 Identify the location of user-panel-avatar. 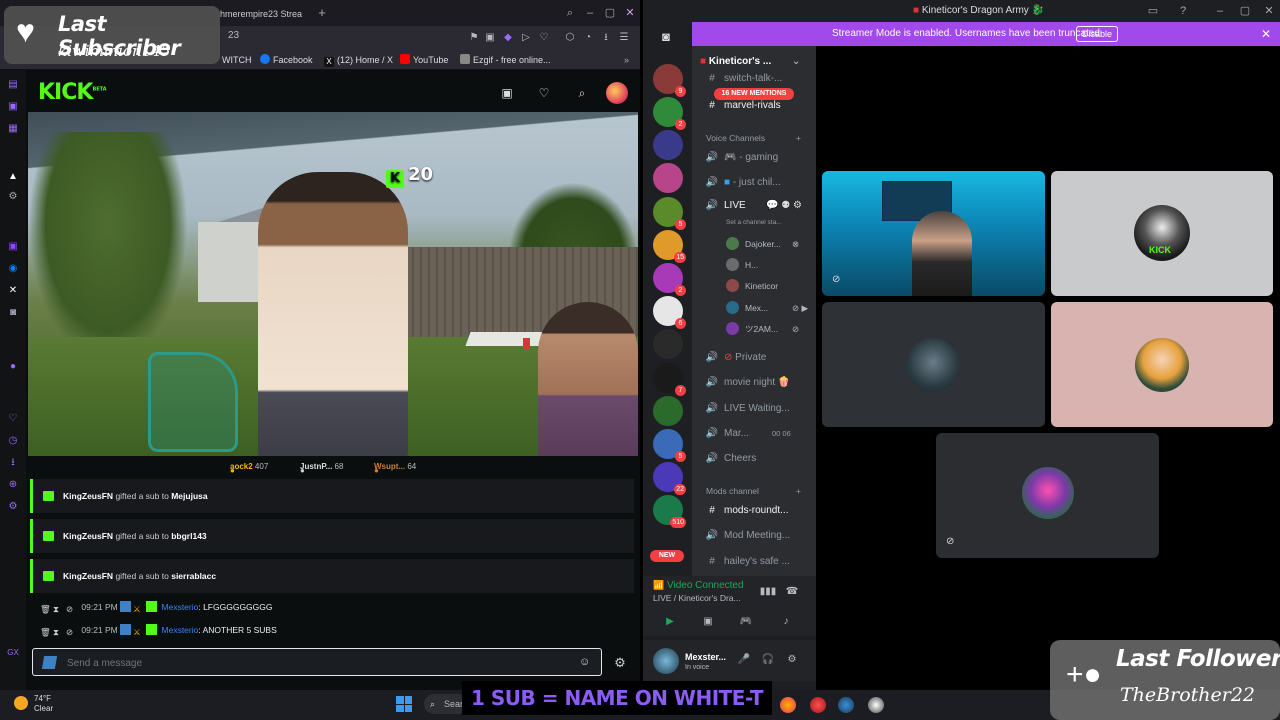
(666, 661).